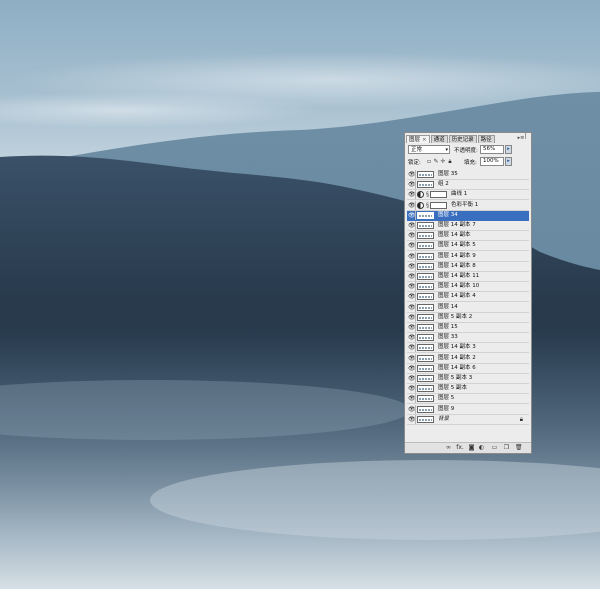  What do you see at coordinates (492, 161) in the screenshot?
I see `fill-field: 100%` at bounding box center [492, 161].